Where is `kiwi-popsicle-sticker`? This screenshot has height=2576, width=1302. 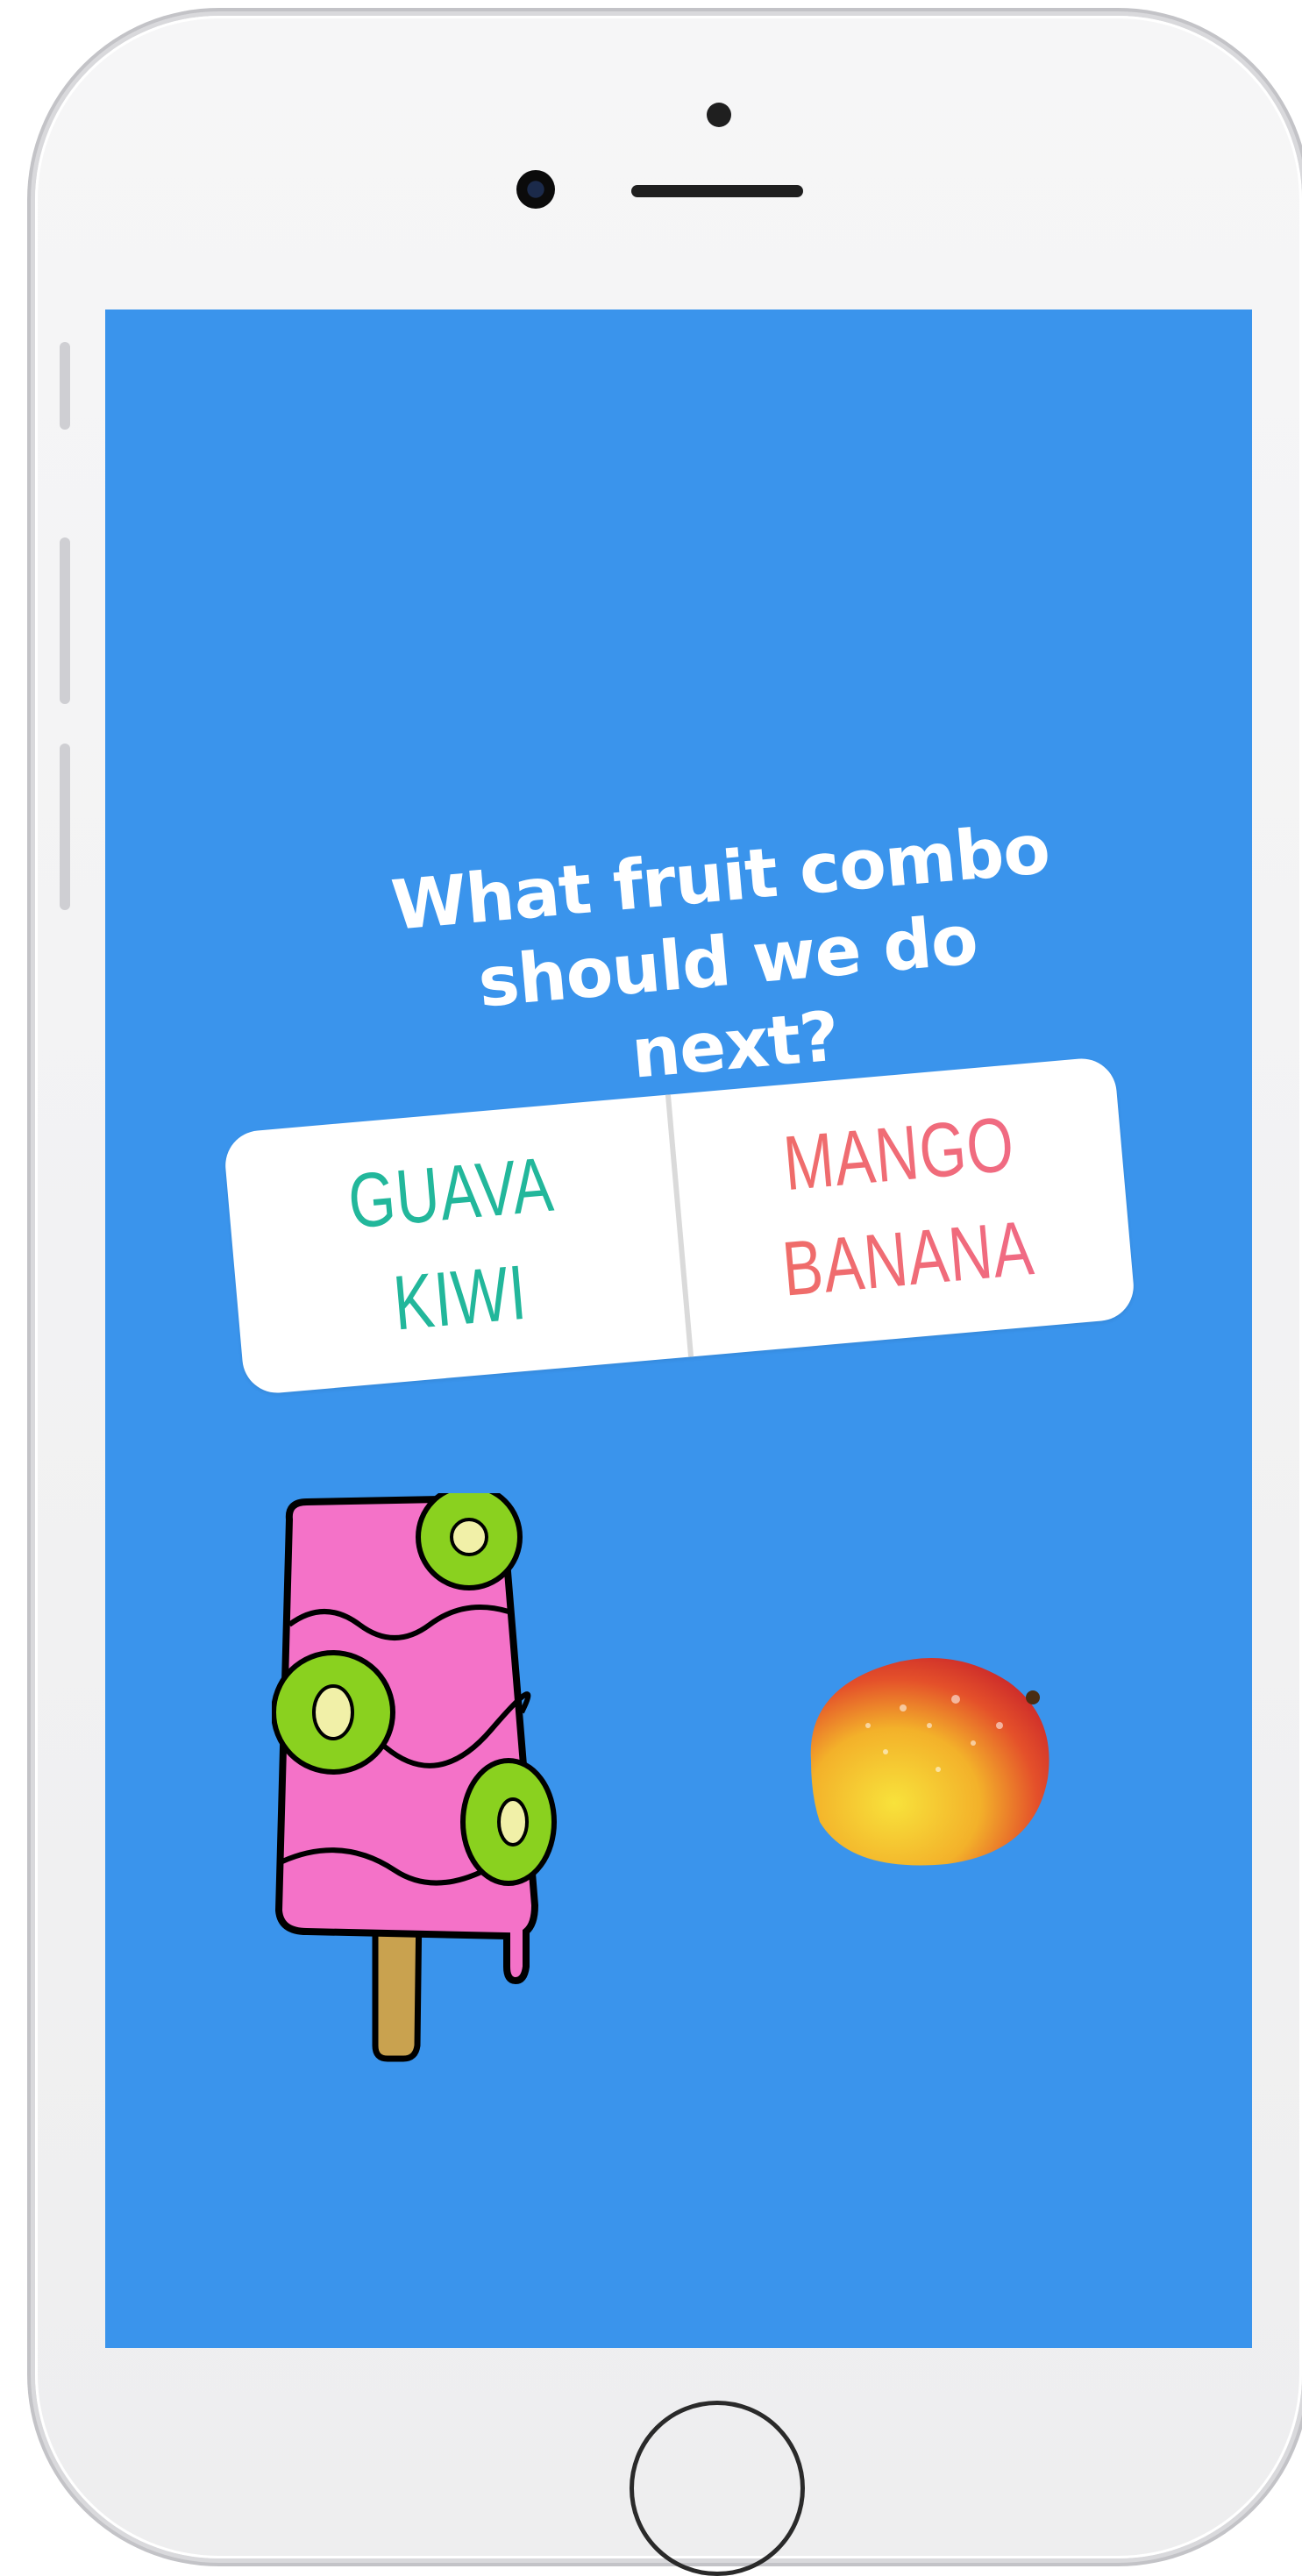
kiwi-popsicle-sticker is located at coordinates (421, 1782).